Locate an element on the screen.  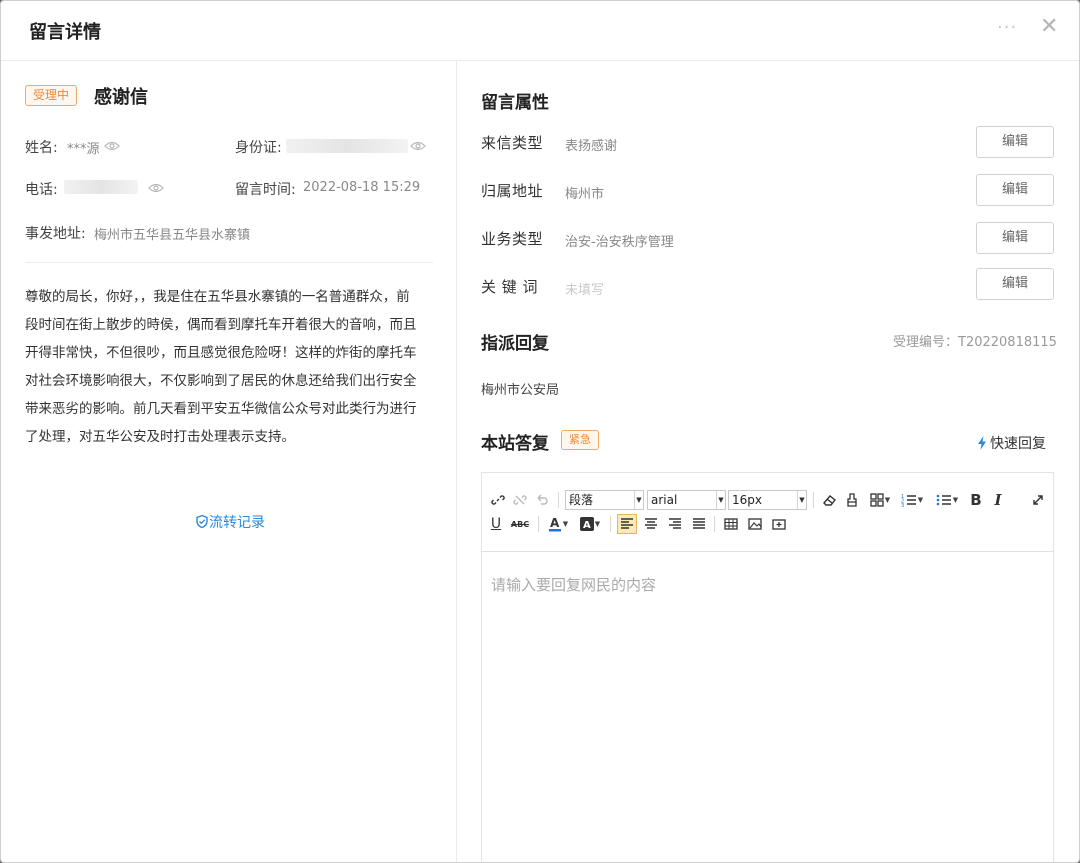
bolt-icon is located at coordinates (982, 443).